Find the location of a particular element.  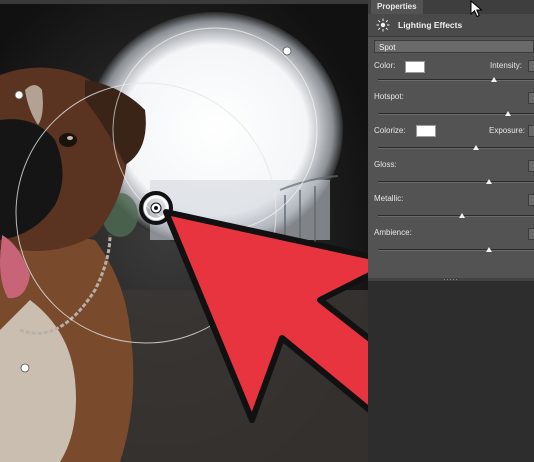

panel-title: Lighting Effects is located at coordinates (430, 25).